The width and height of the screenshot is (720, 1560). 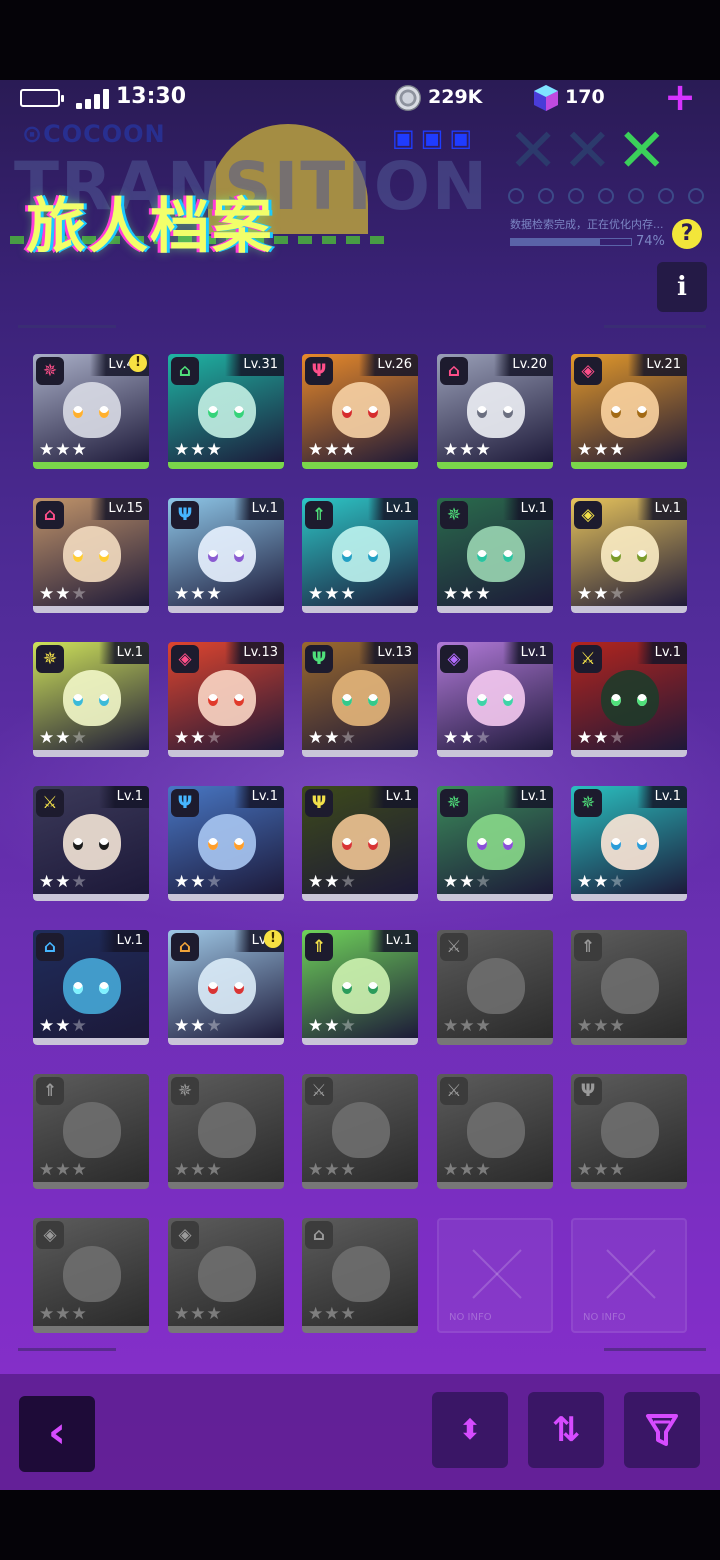 What do you see at coordinates (91, 555) in the screenshot?
I see `character-card: ⌂ Lv.15 ★★★` at bounding box center [91, 555].